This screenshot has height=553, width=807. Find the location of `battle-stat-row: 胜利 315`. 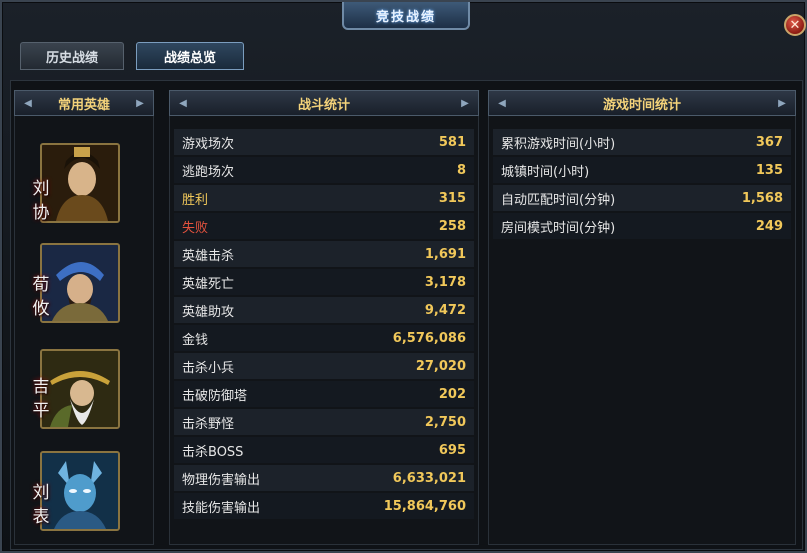

battle-stat-row: 胜利 315 is located at coordinates (324, 198).